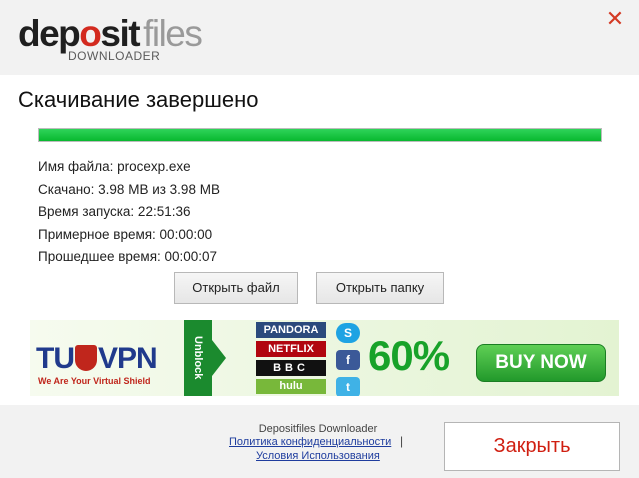  What do you see at coordinates (409, 355) in the screenshot?
I see `discount-percent: 60%` at bounding box center [409, 355].